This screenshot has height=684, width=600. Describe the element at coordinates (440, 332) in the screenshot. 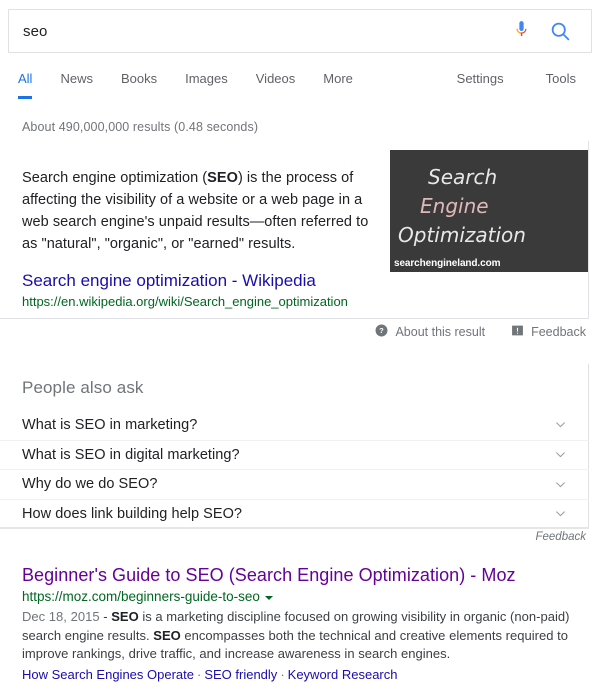

I see `about-this-result-label: About this result` at that location.